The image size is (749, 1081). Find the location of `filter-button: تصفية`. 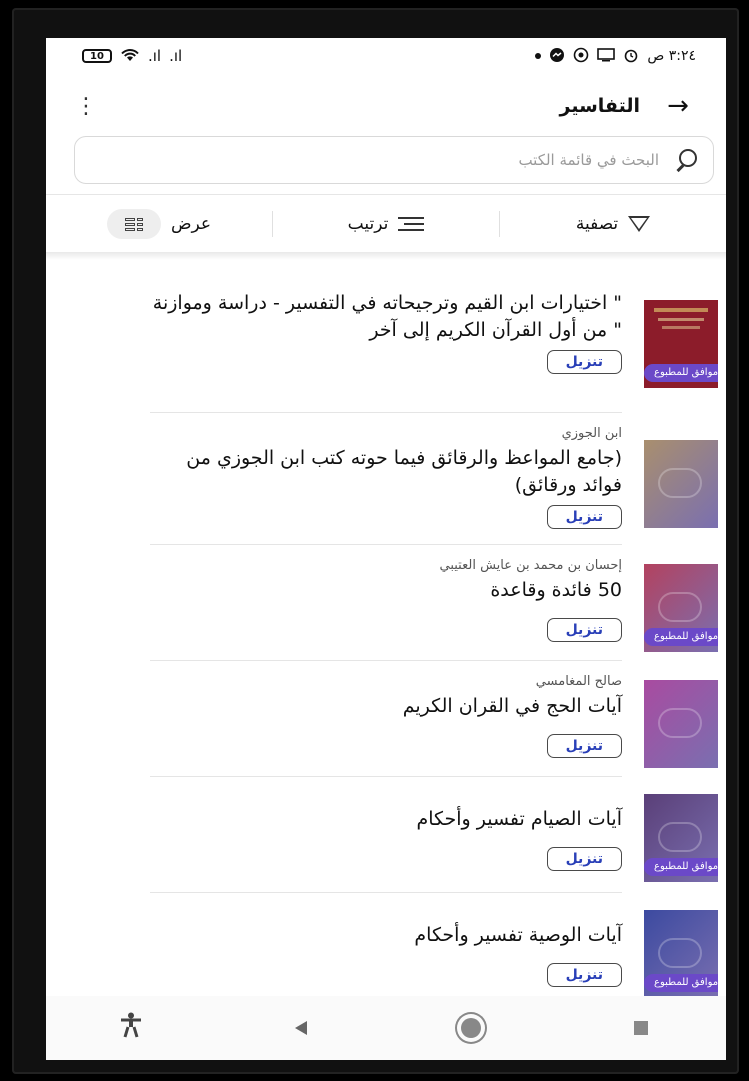

filter-button: تصفية is located at coordinates (613, 224).